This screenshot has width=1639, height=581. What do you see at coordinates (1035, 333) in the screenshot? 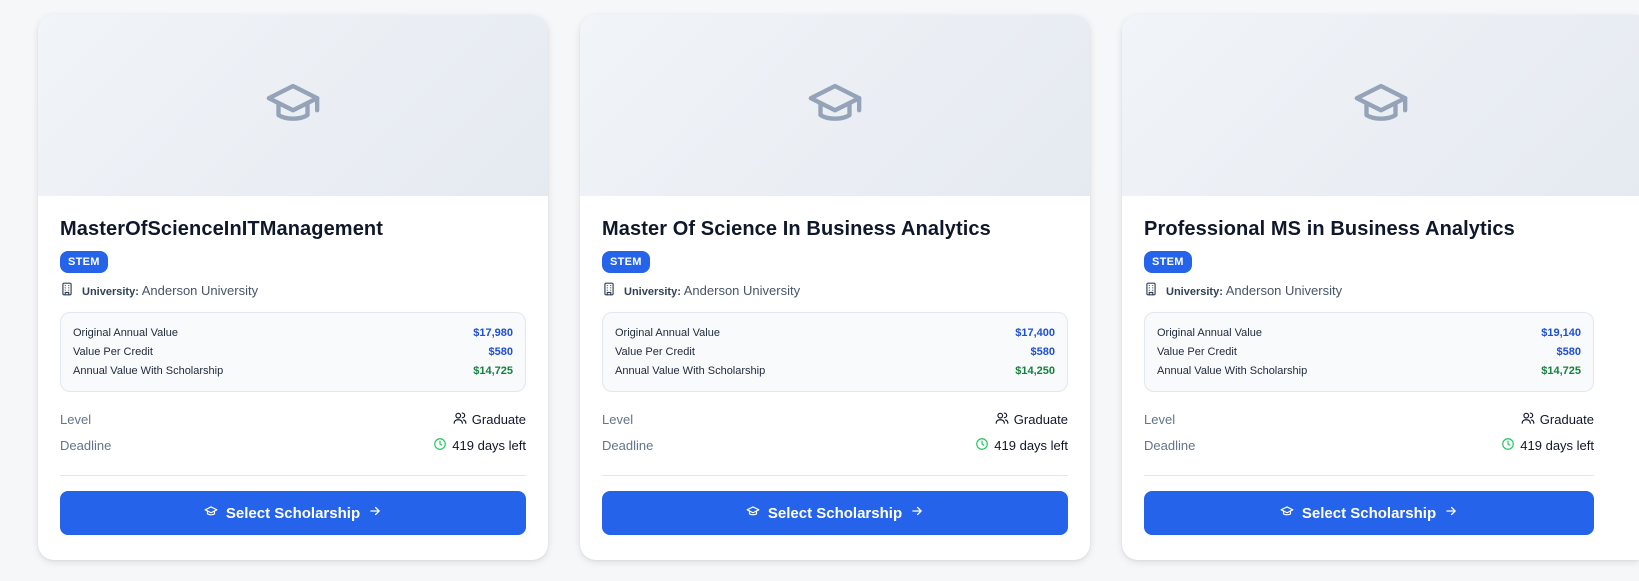
I see `original-annual-value: $17,400` at bounding box center [1035, 333].